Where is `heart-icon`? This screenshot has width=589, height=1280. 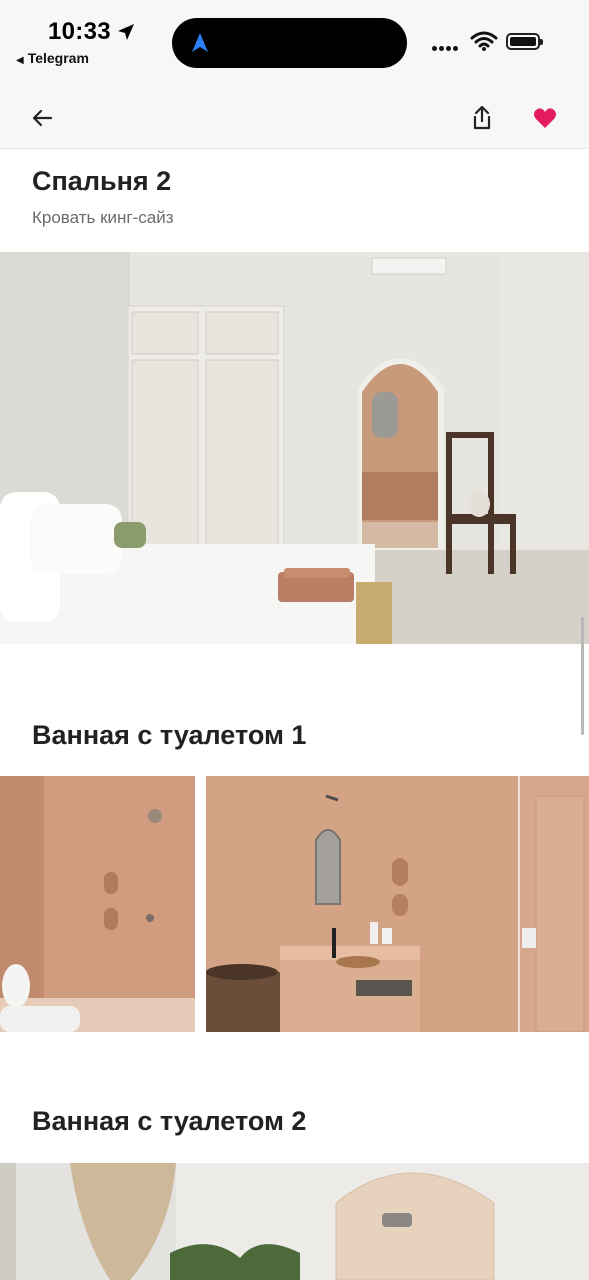
heart-icon is located at coordinates (545, 118).